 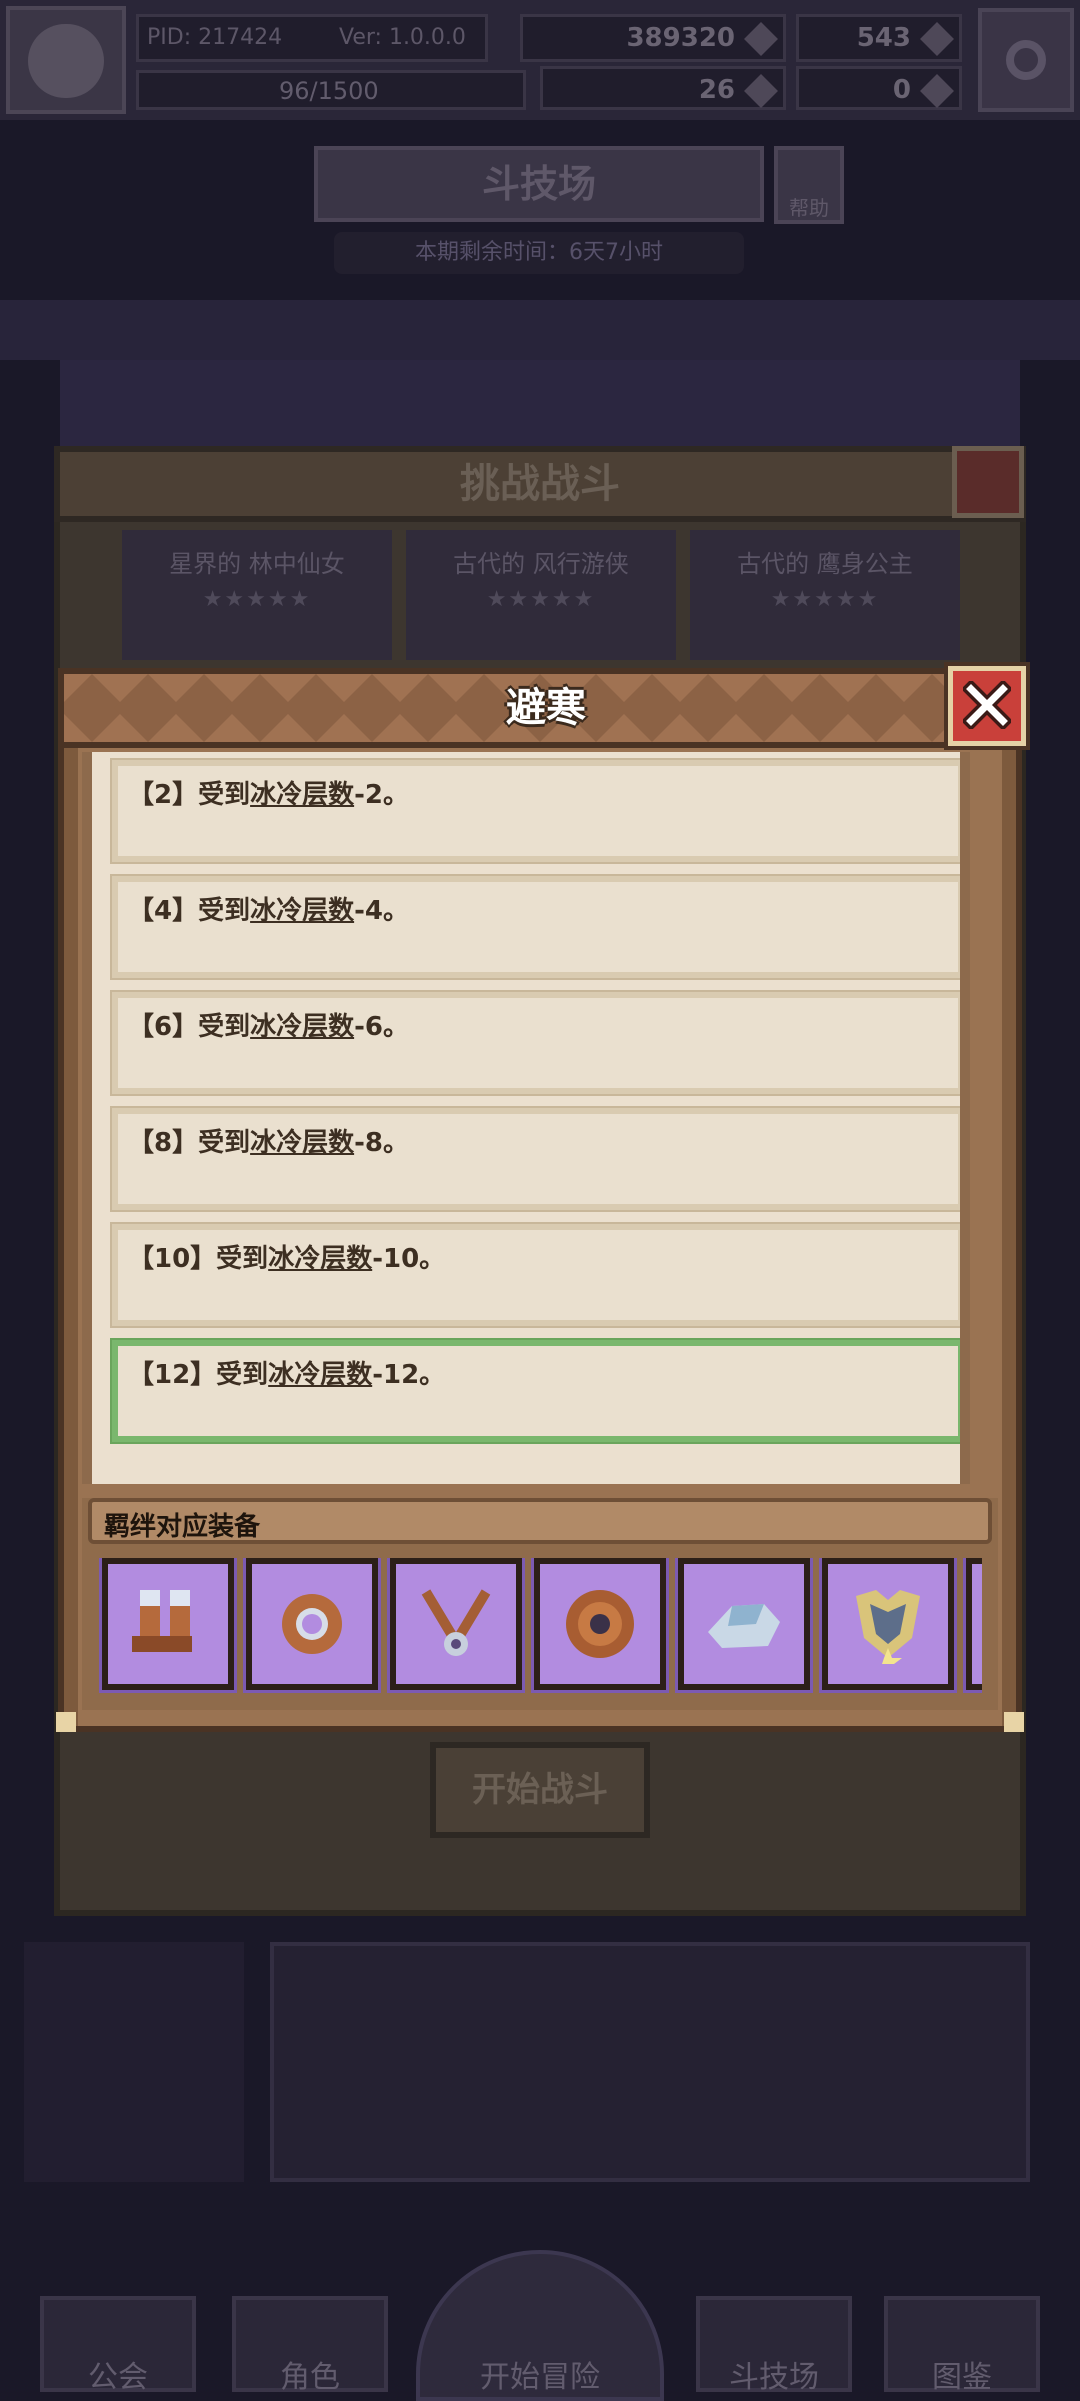 I want to click on amulet-icon, so click(x=456, y=1622).